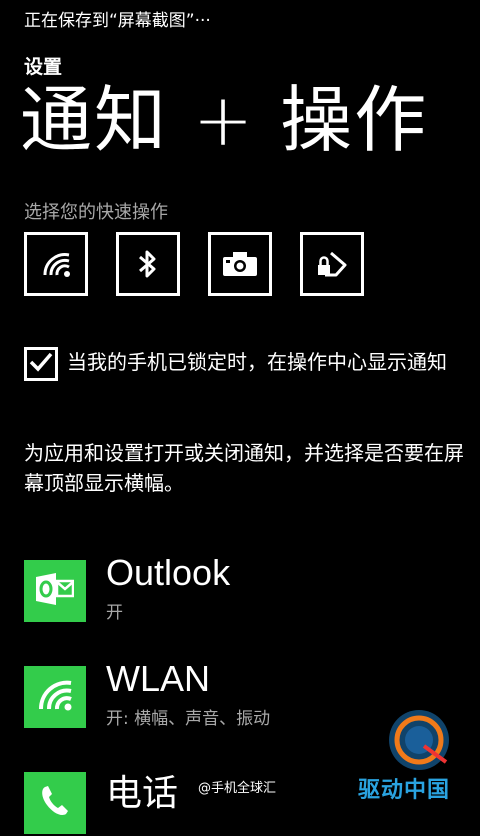 The height and width of the screenshot is (836, 480). I want to click on watermark-credit: @手机全球汇, so click(237, 788).